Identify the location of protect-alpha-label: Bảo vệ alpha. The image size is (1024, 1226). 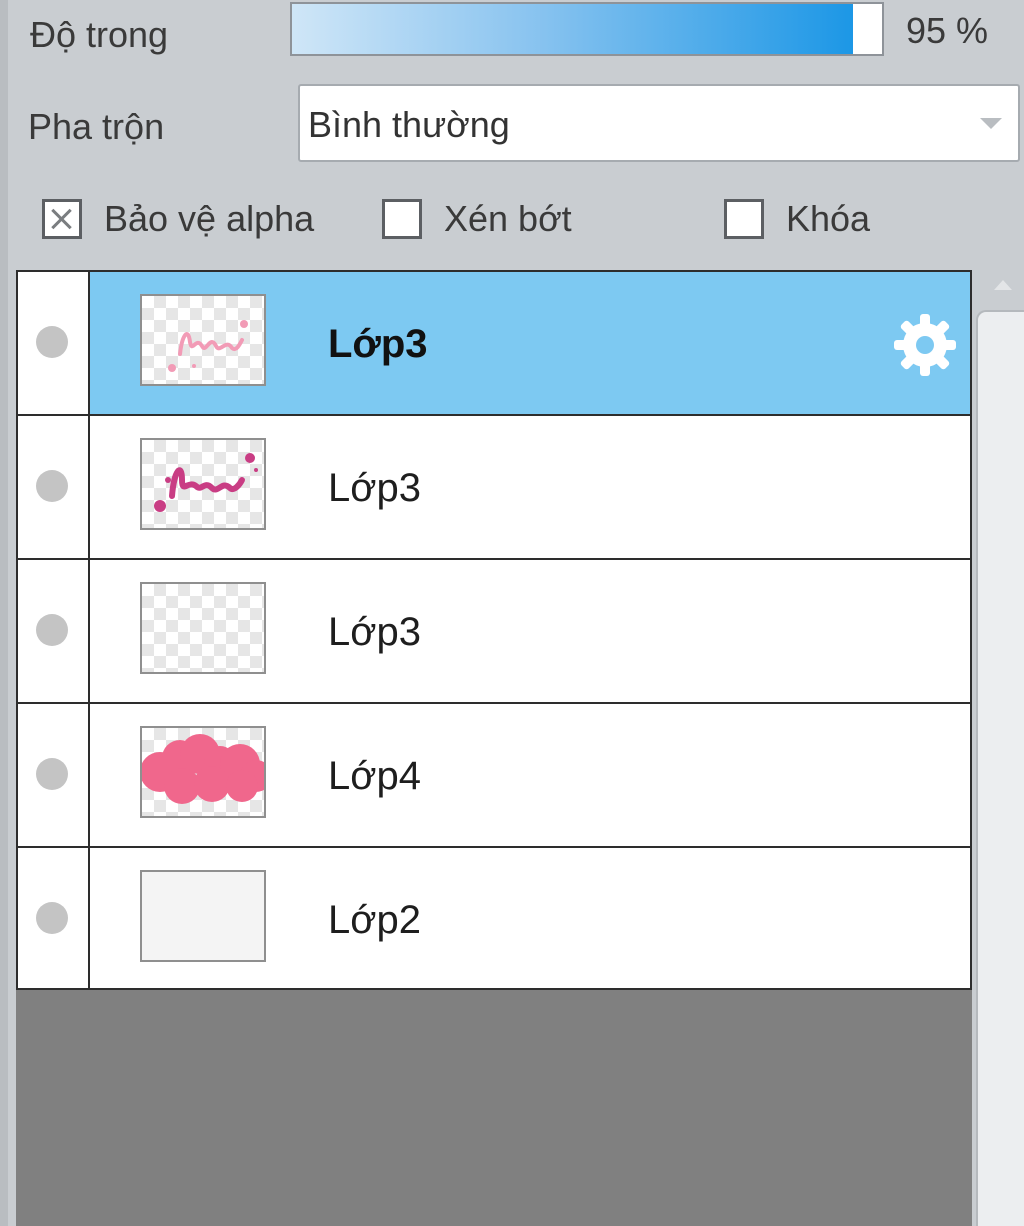
(209, 218).